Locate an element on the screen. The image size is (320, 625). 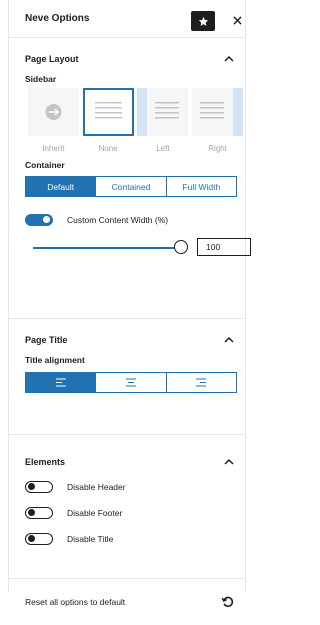
elements-header: Elements is located at coordinates (127, 462).